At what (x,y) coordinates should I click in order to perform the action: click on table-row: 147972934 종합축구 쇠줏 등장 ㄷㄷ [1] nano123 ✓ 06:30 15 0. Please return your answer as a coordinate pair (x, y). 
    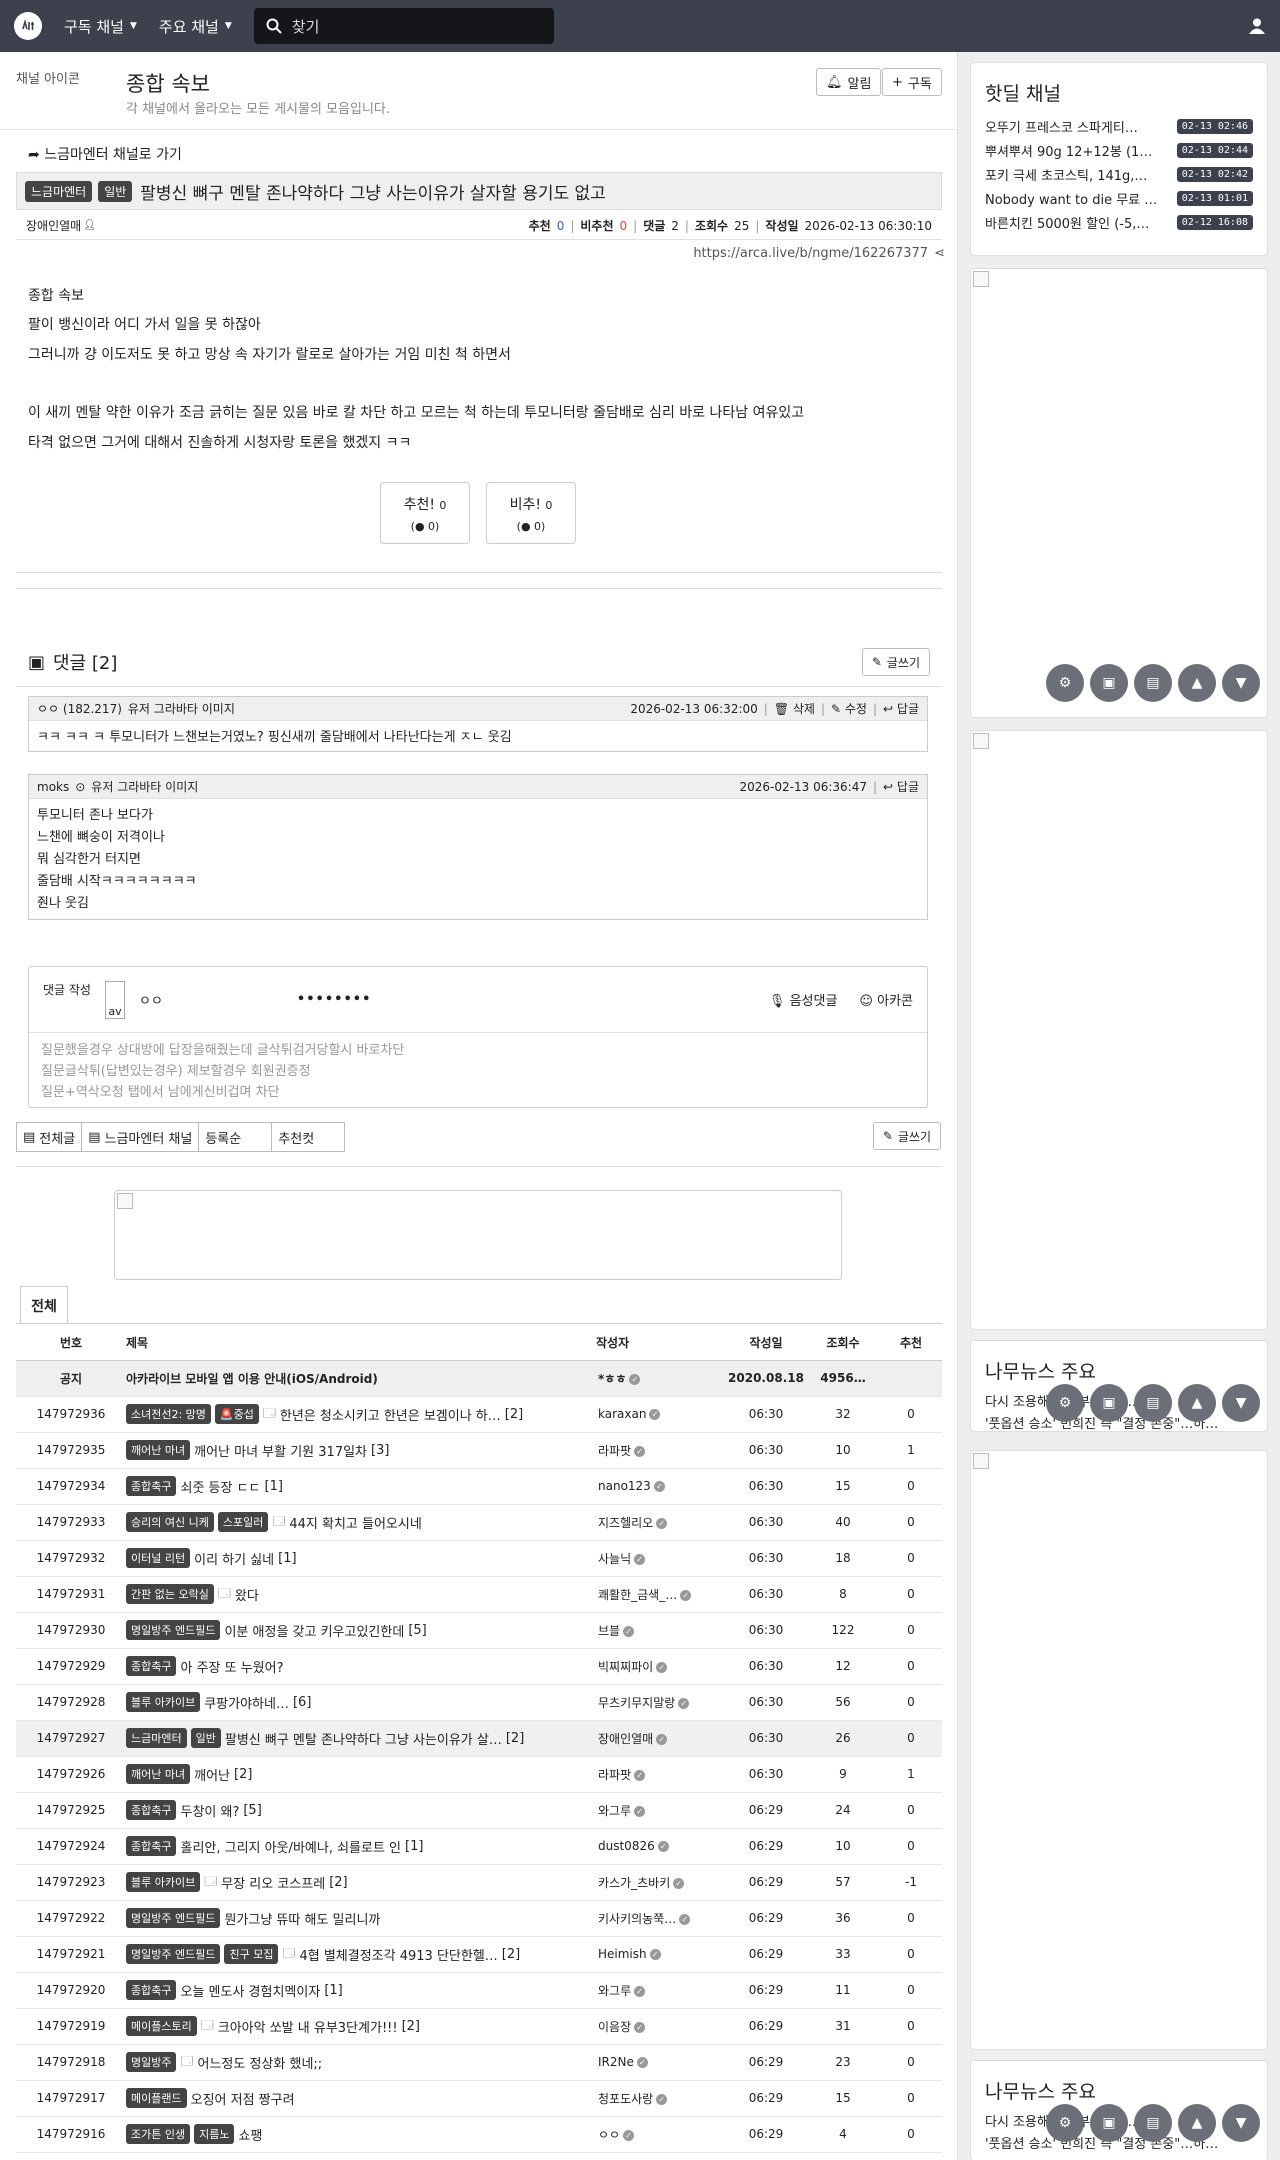
    Looking at the image, I should click on (479, 1486).